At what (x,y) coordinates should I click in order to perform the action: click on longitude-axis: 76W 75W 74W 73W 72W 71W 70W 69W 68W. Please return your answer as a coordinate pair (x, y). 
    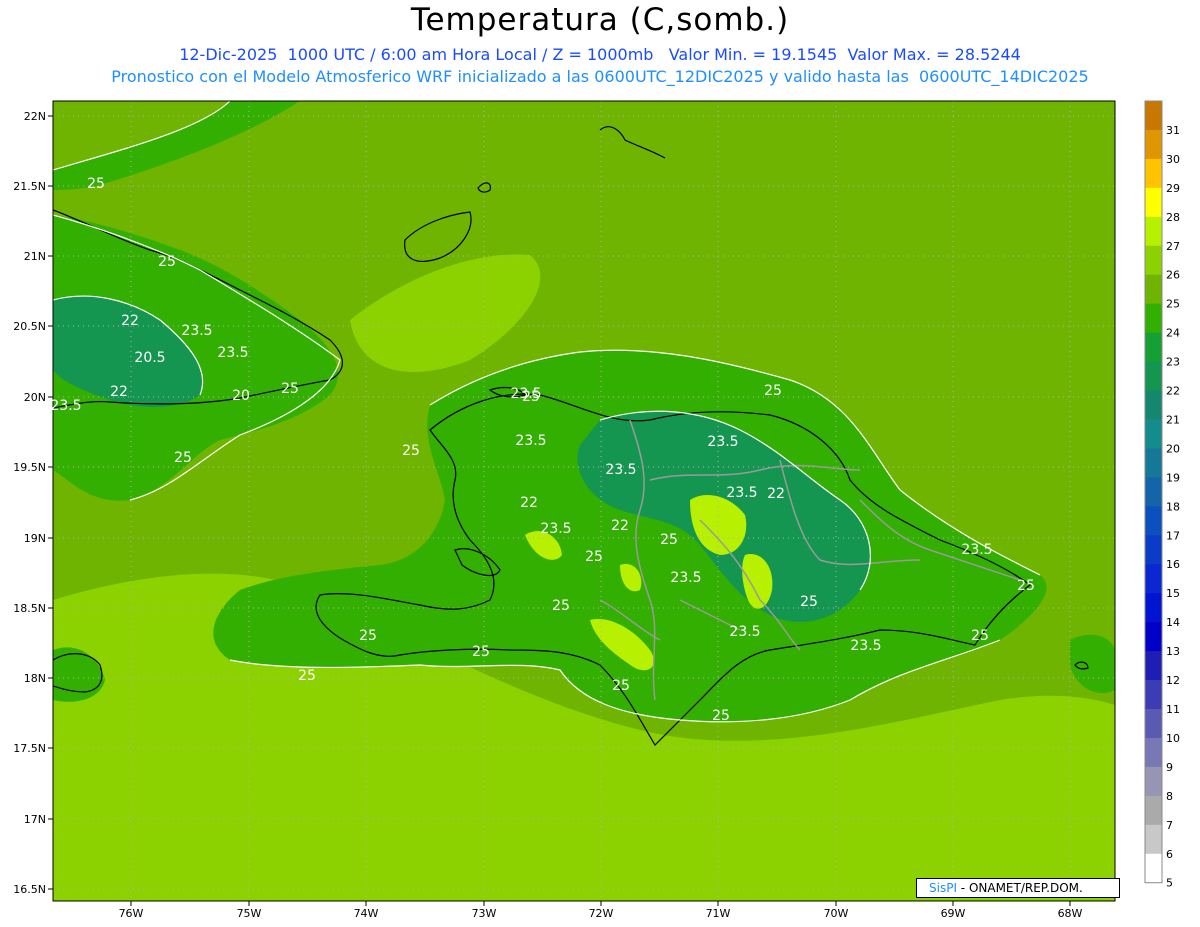
    Looking at the image, I should click on (601, 910).